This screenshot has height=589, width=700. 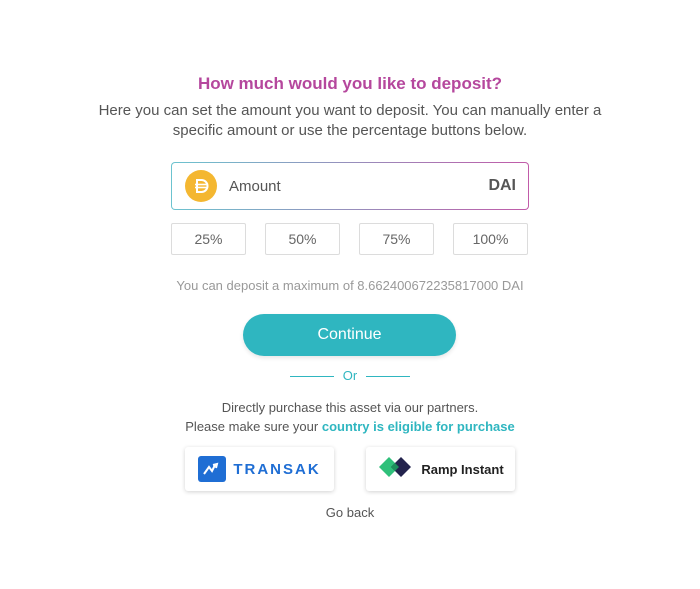 I want to click on amount-input-field: Amount DAI, so click(x=350, y=186).